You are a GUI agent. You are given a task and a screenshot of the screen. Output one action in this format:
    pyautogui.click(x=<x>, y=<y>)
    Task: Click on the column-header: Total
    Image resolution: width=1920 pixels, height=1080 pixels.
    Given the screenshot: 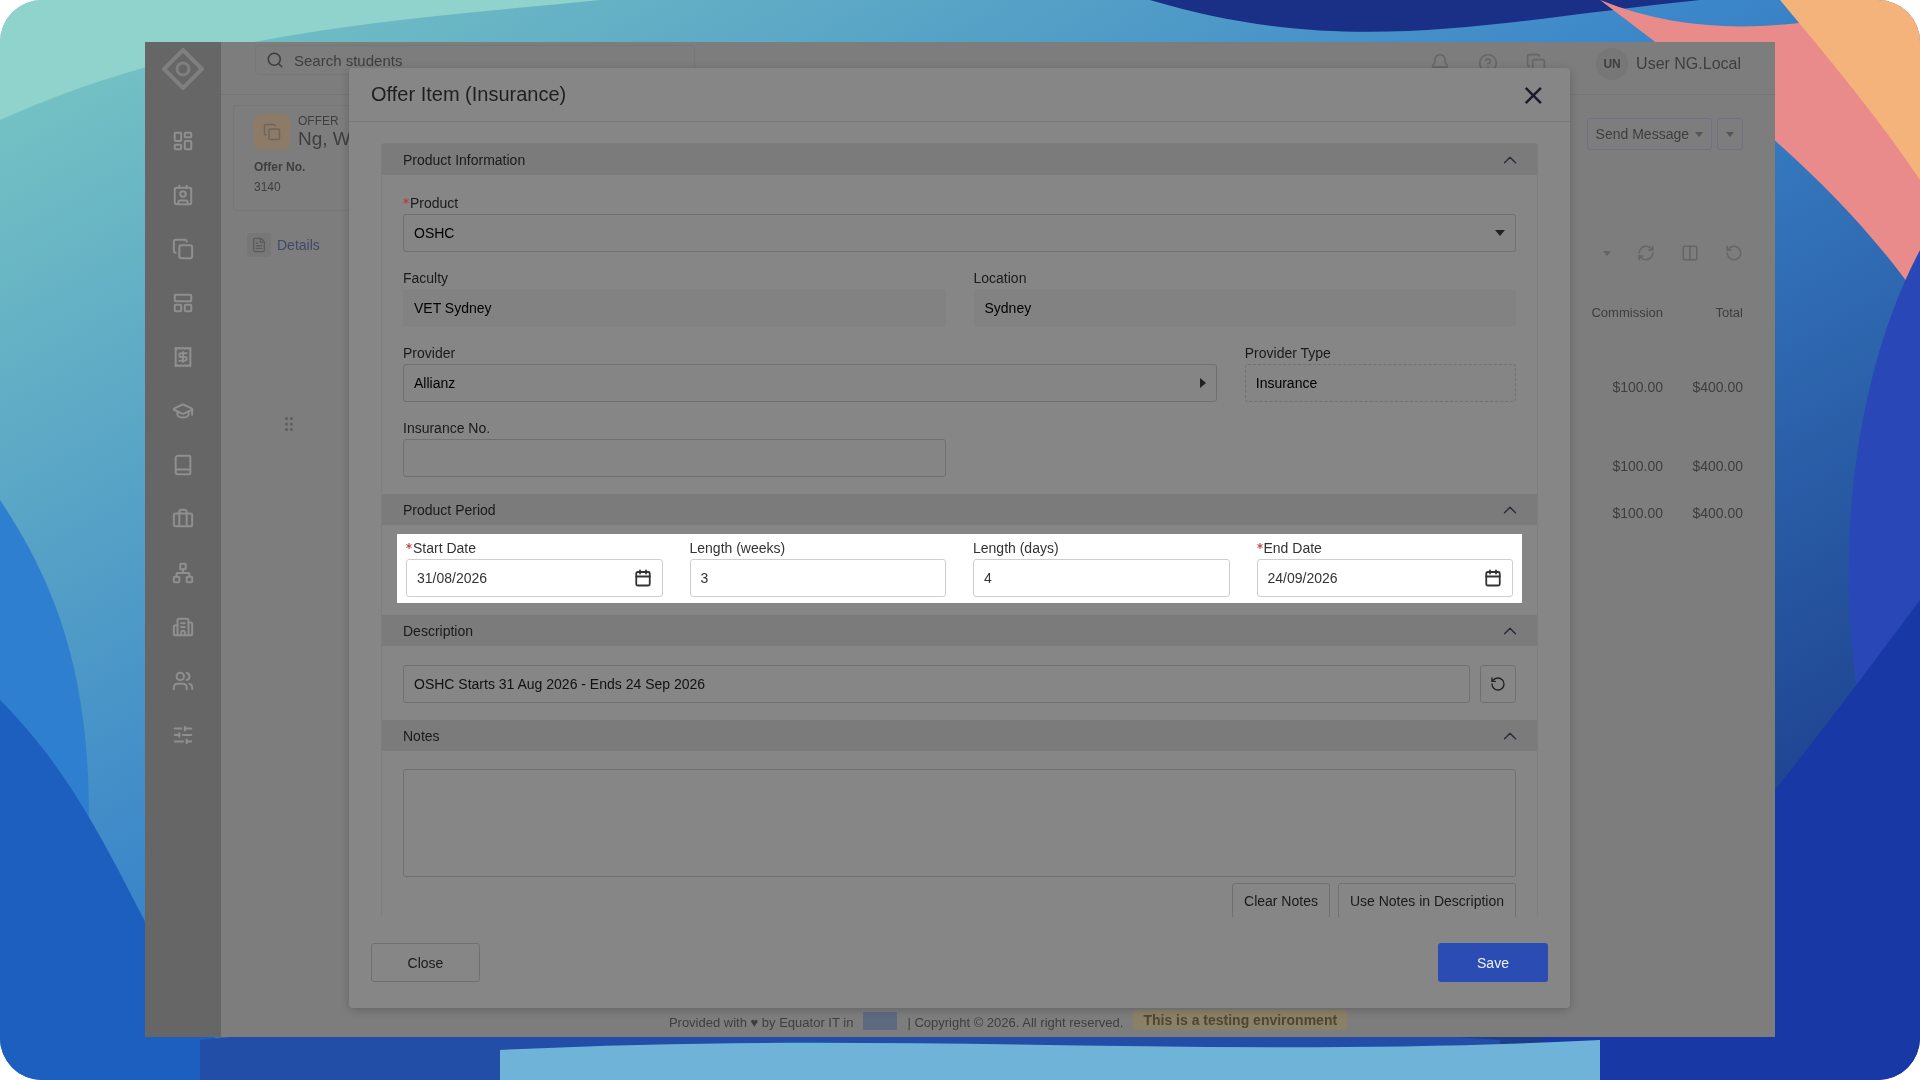 What is the action you would take?
    pyautogui.click(x=1728, y=312)
    